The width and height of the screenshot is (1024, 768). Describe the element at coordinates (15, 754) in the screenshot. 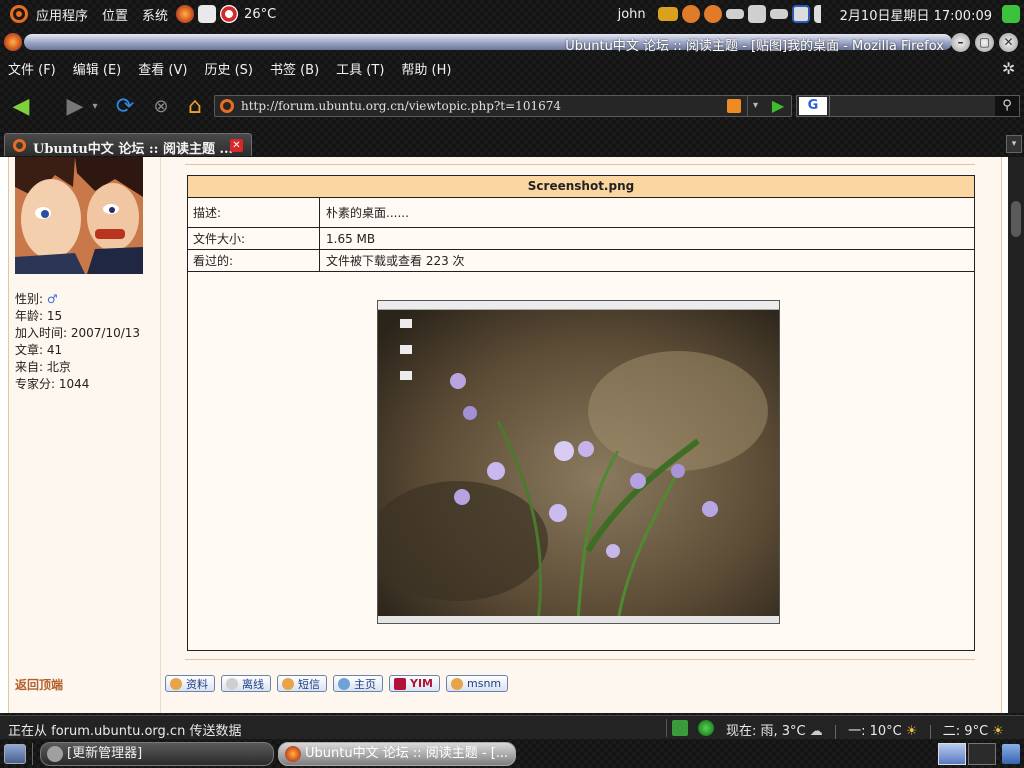

I see `show-desktop-icon` at that location.